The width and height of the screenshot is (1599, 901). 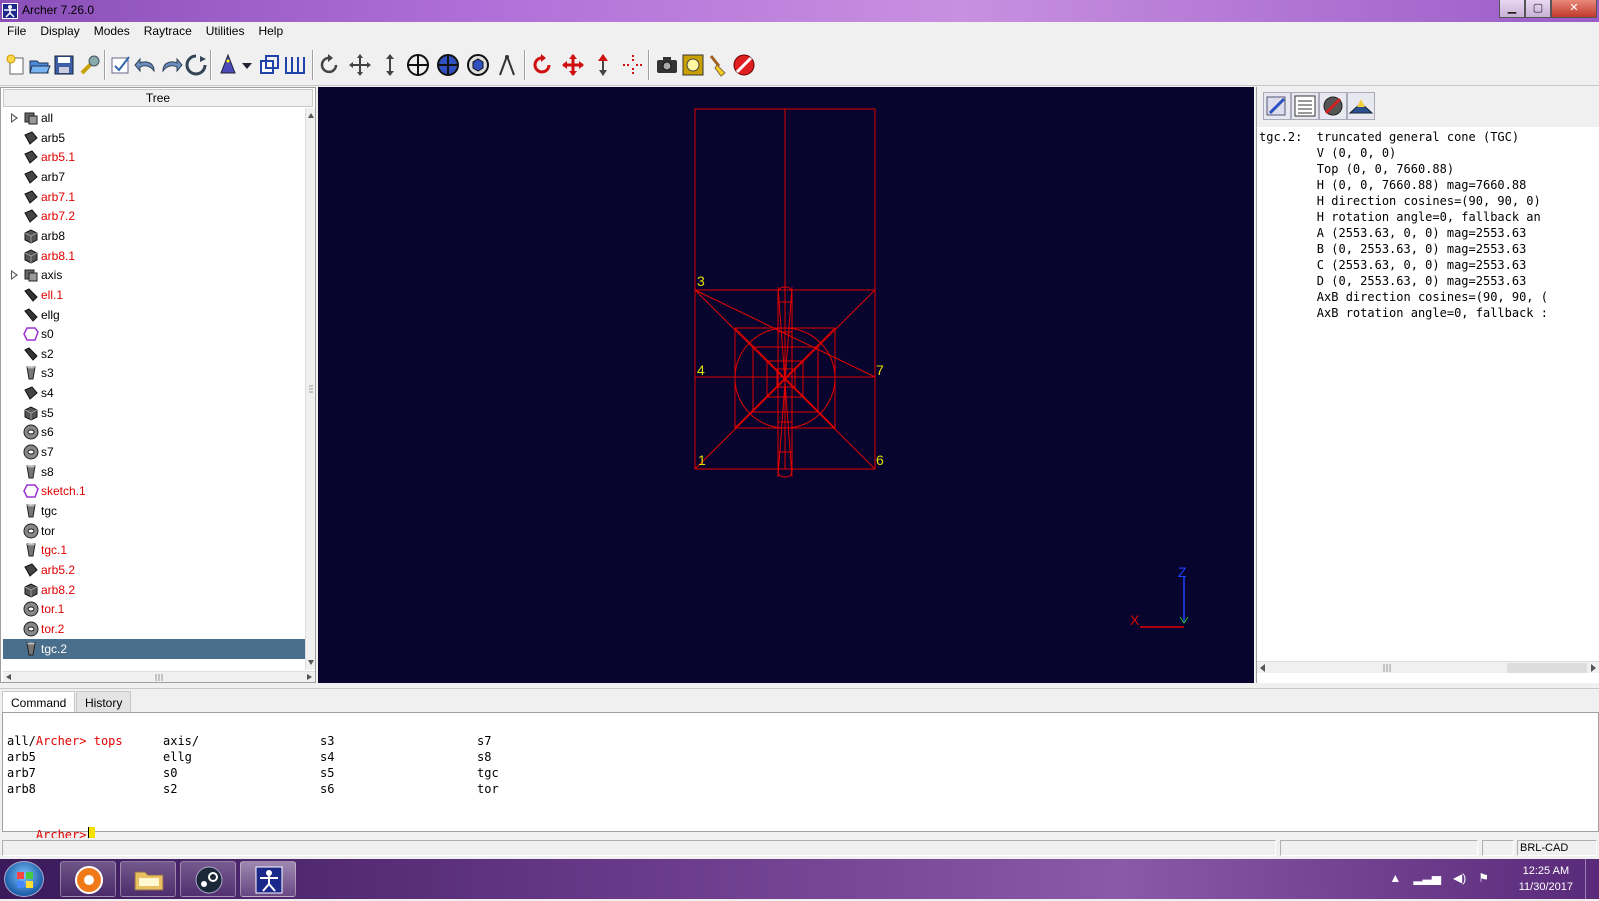 I want to click on menu-utilities: Utilities, so click(x=225, y=32).